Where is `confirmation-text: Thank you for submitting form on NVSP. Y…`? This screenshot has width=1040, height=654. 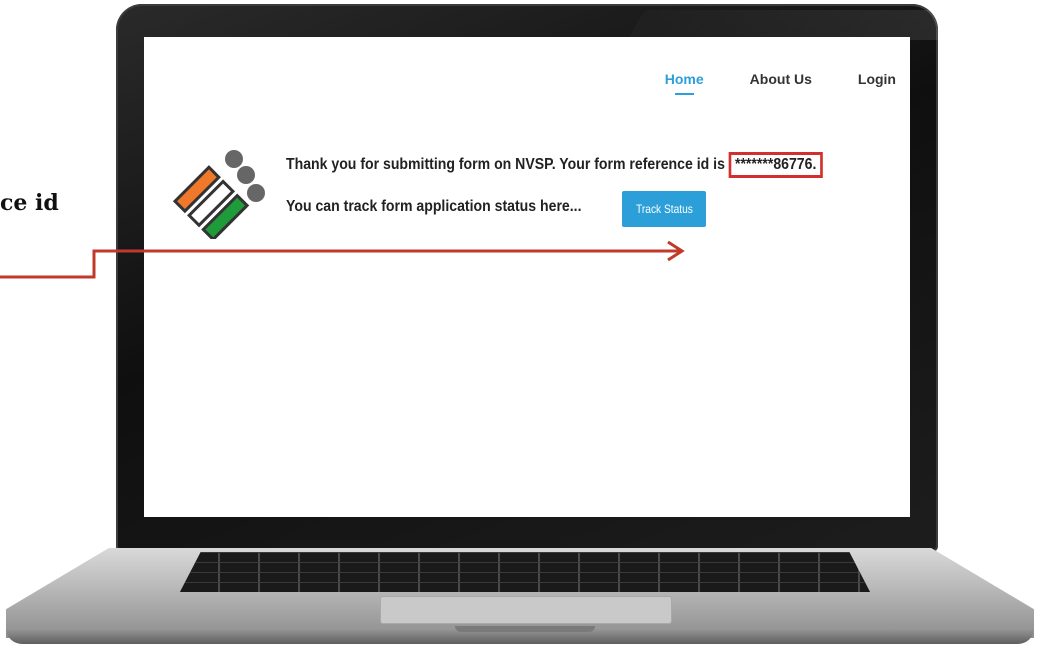
confirmation-text: Thank you for submitting form on NVSP. Y… is located at coordinates (507, 164).